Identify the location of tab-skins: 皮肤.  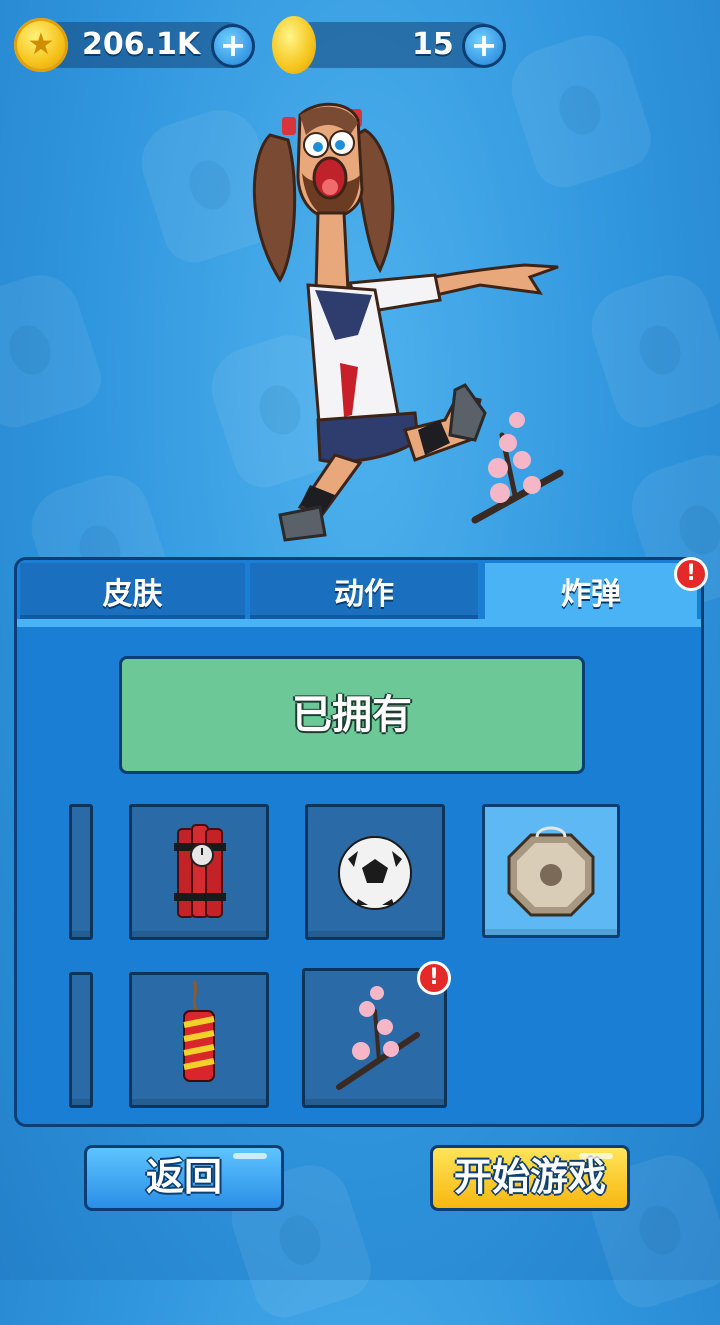
(132, 591).